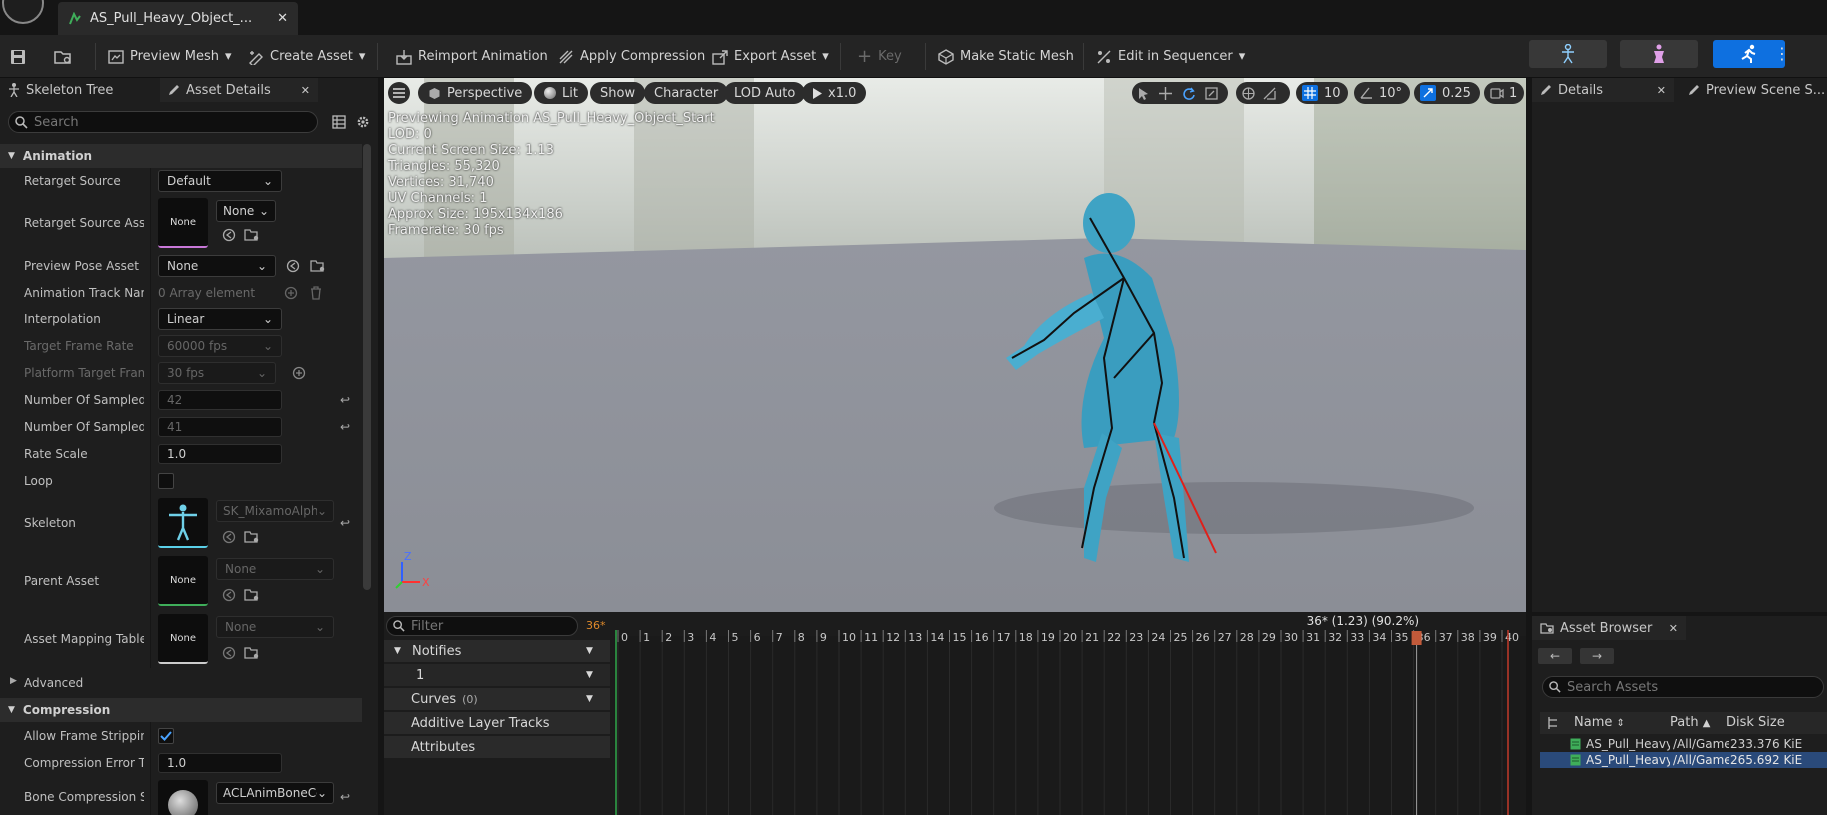  I want to click on tab-asset-browser: Asset Browser ✕, so click(1609, 628).